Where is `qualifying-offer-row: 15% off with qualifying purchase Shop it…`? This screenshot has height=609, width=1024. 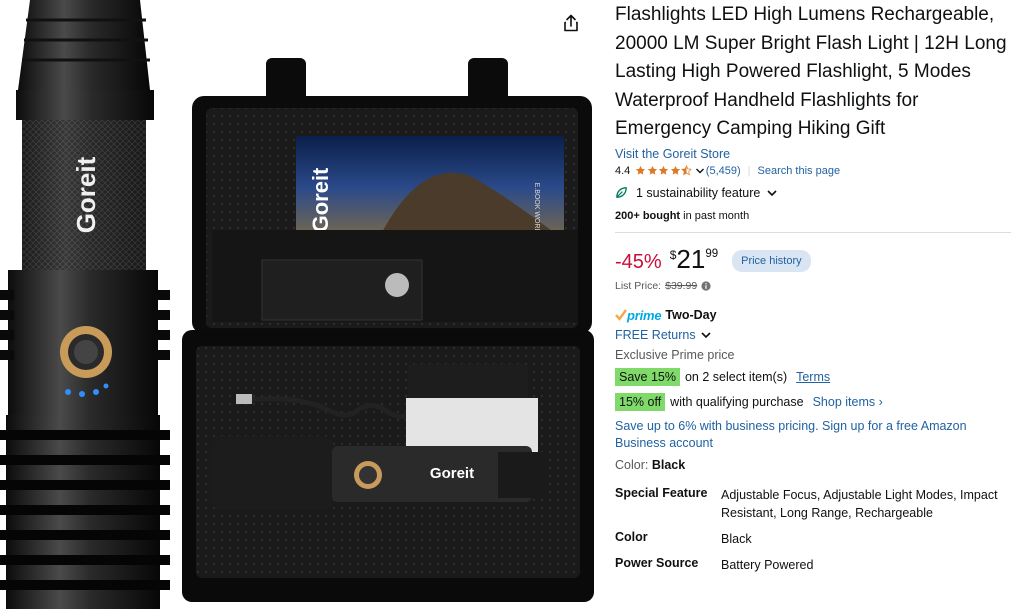
qualifying-offer-row: 15% off with qualifying purchase Shop it… is located at coordinates (815, 401).